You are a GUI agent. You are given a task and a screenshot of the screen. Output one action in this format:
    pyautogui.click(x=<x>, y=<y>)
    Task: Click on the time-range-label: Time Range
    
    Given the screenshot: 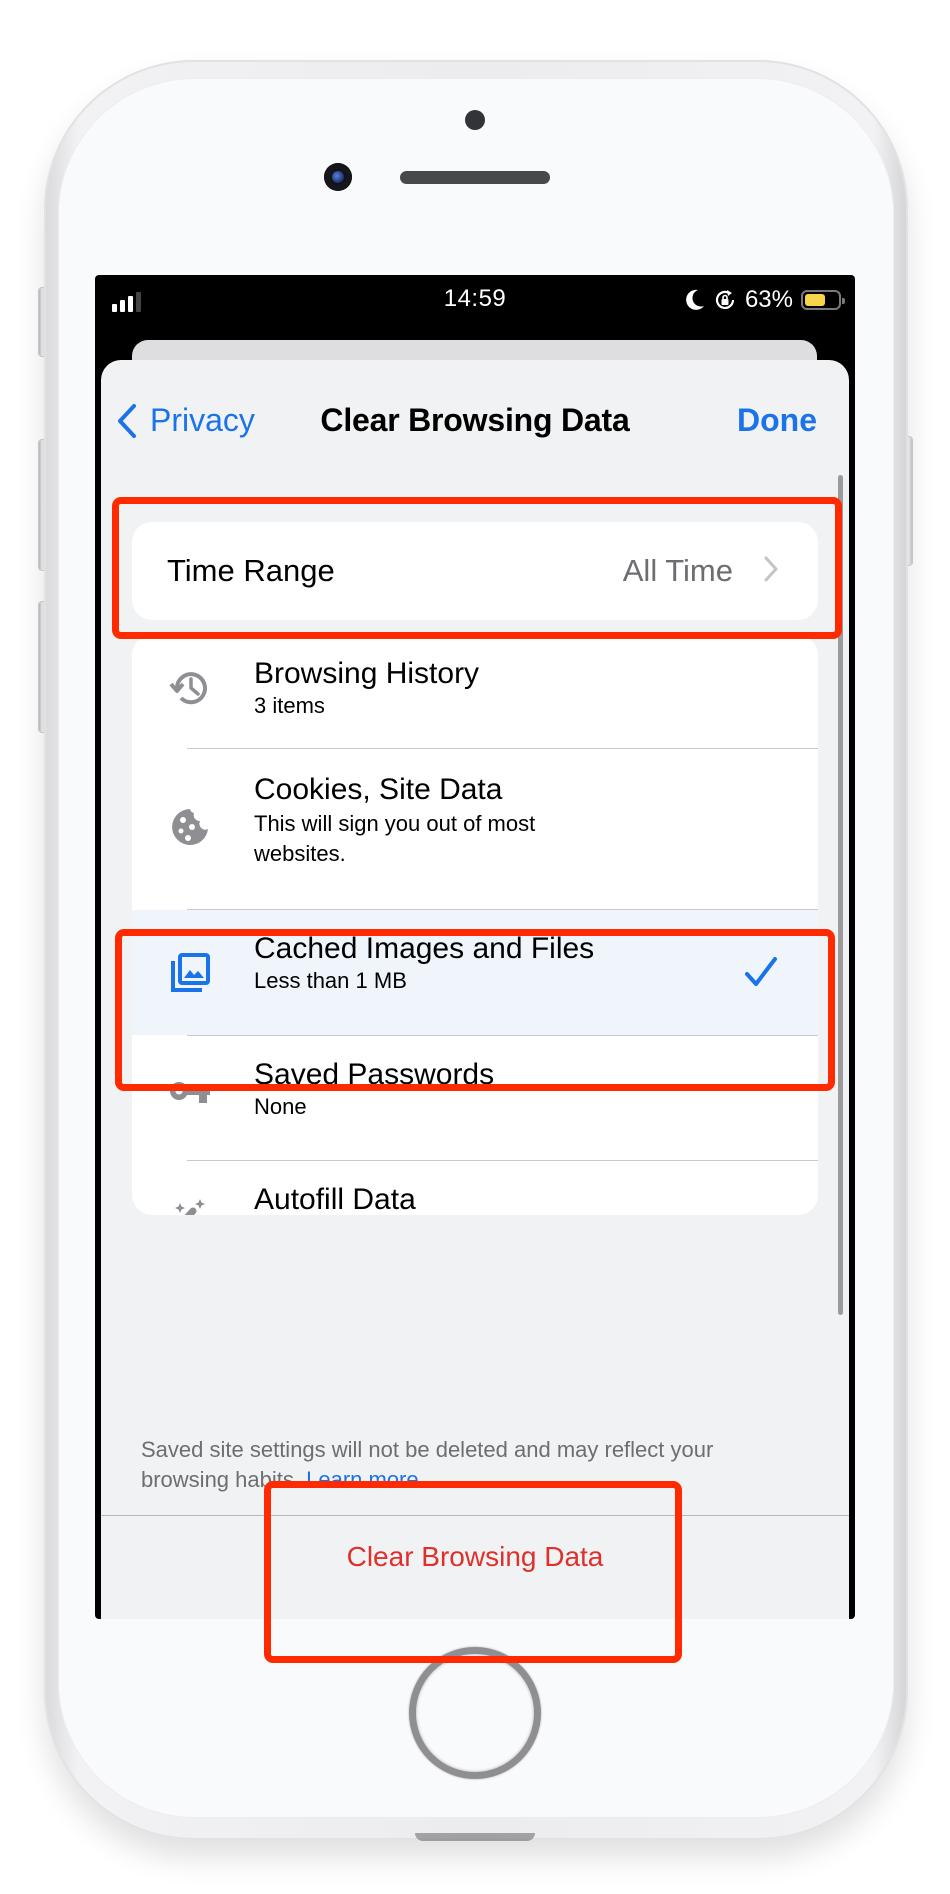 What is the action you would take?
    pyautogui.click(x=251, y=570)
    